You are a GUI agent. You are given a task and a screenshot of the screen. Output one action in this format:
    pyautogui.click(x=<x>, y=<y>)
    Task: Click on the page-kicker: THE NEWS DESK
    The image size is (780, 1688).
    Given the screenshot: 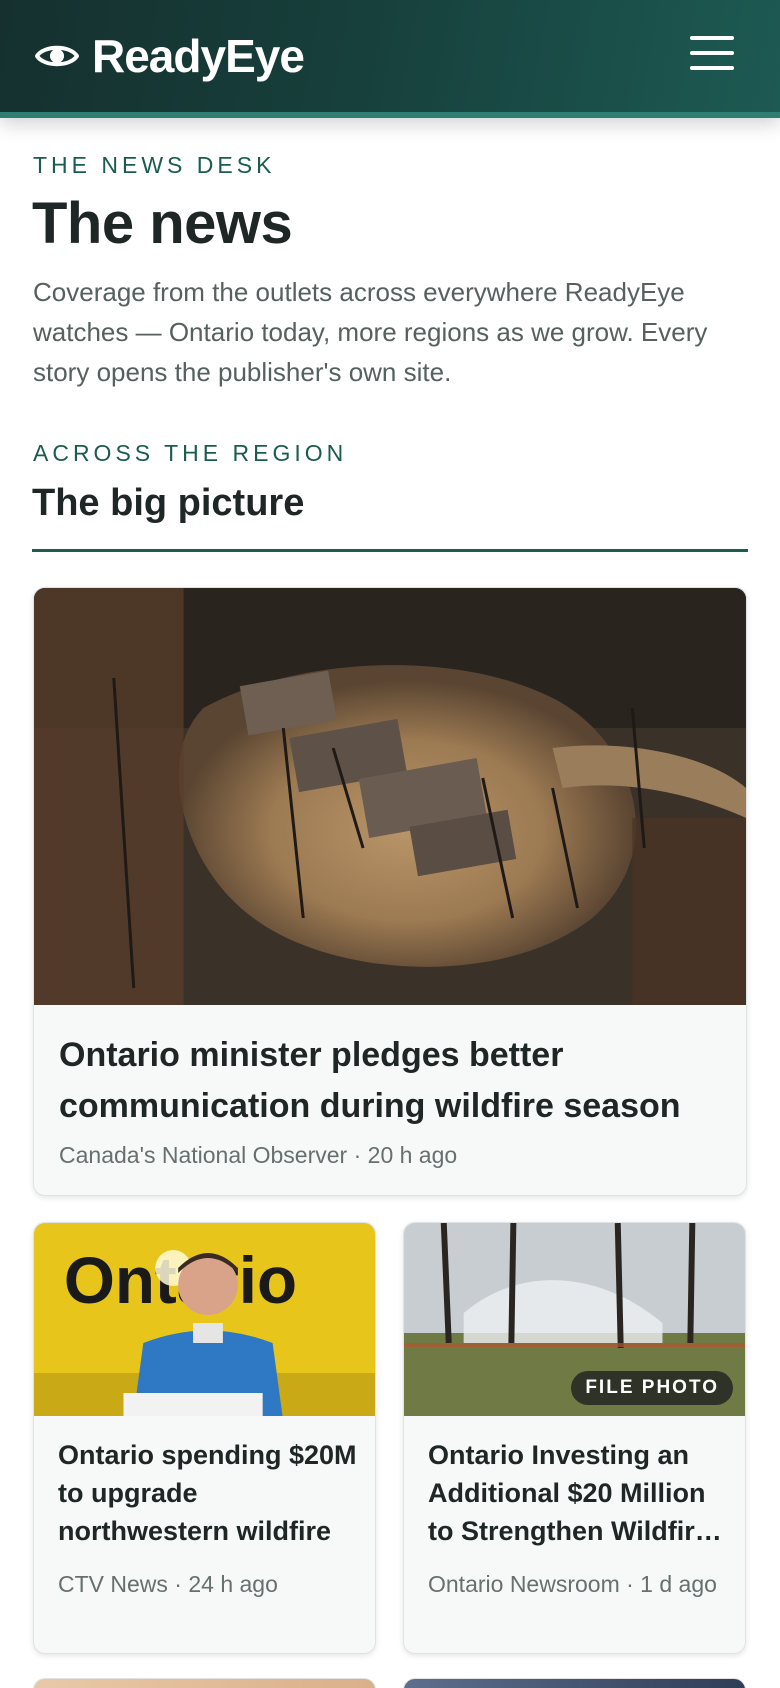 What is the action you would take?
    pyautogui.click(x=154, y=165)
    